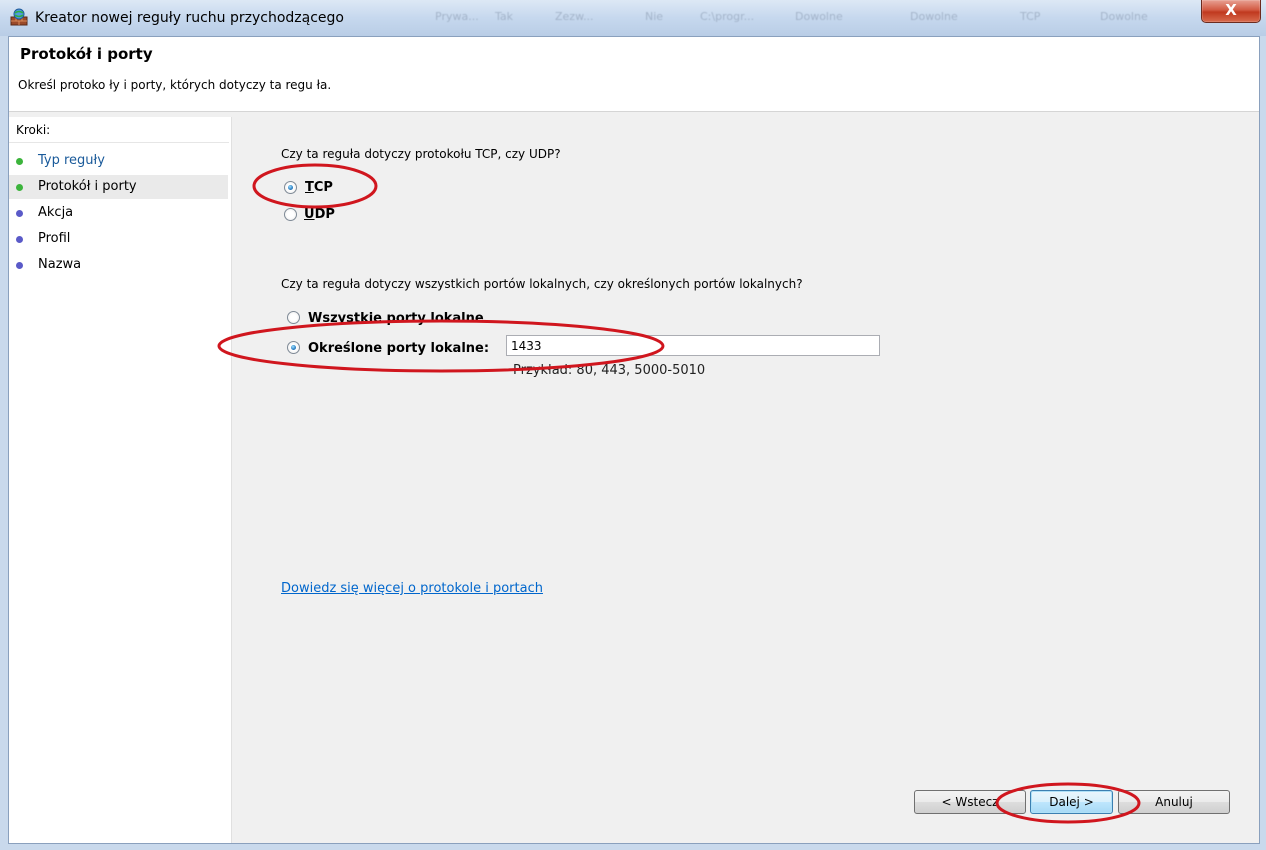 The height and width of the screenshot is (850, 1266). Describe the element at coordinates (1174, 802) in the screenshot. I see `cancel-button: Anuluj` at that location.